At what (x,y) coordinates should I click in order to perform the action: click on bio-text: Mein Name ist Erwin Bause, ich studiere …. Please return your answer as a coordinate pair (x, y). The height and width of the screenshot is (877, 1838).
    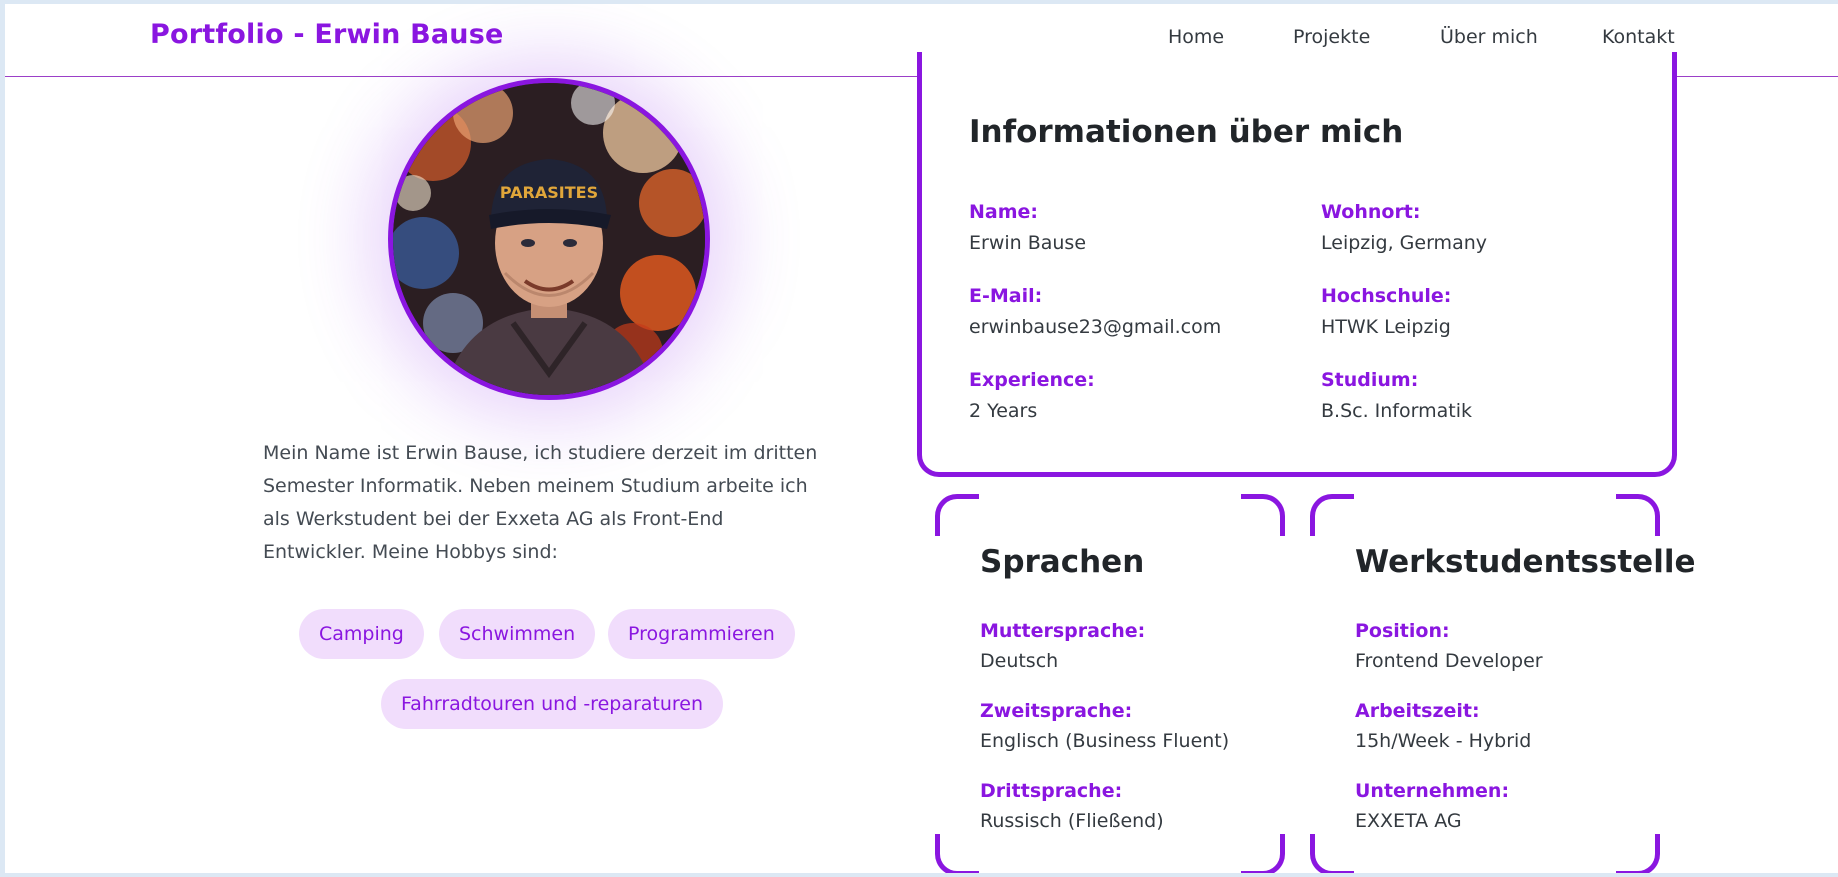
    Looking at the image, I should click on (540, 502).